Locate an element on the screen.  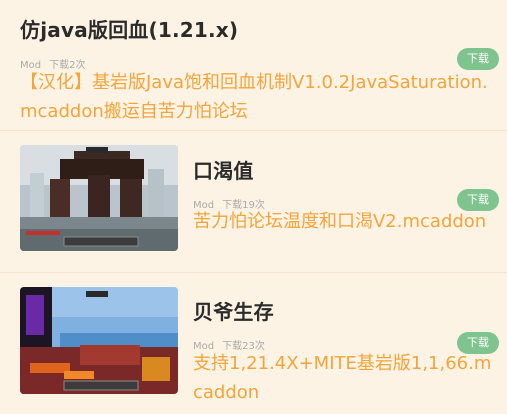
item-title: 口渴值 is located at coordinates (223, 169).